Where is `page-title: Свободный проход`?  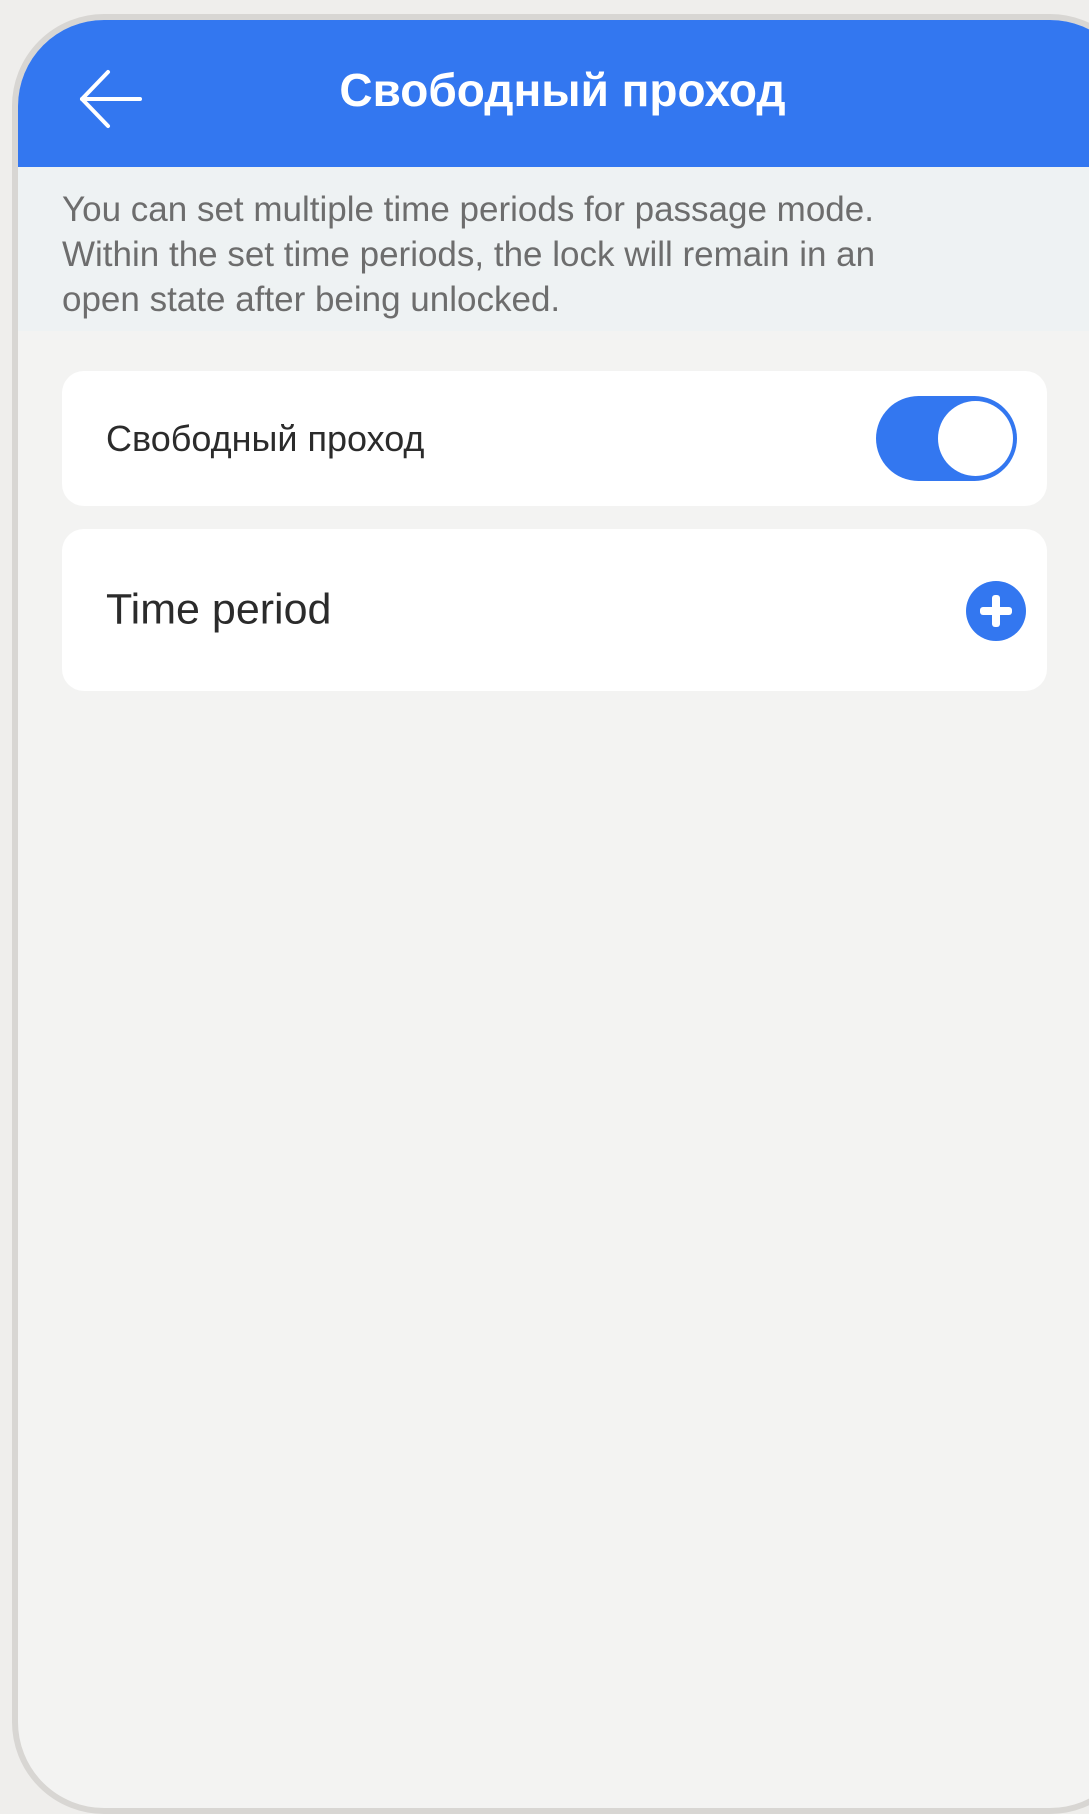
page-title: Свободный проход is located at coordinates (562, 90).